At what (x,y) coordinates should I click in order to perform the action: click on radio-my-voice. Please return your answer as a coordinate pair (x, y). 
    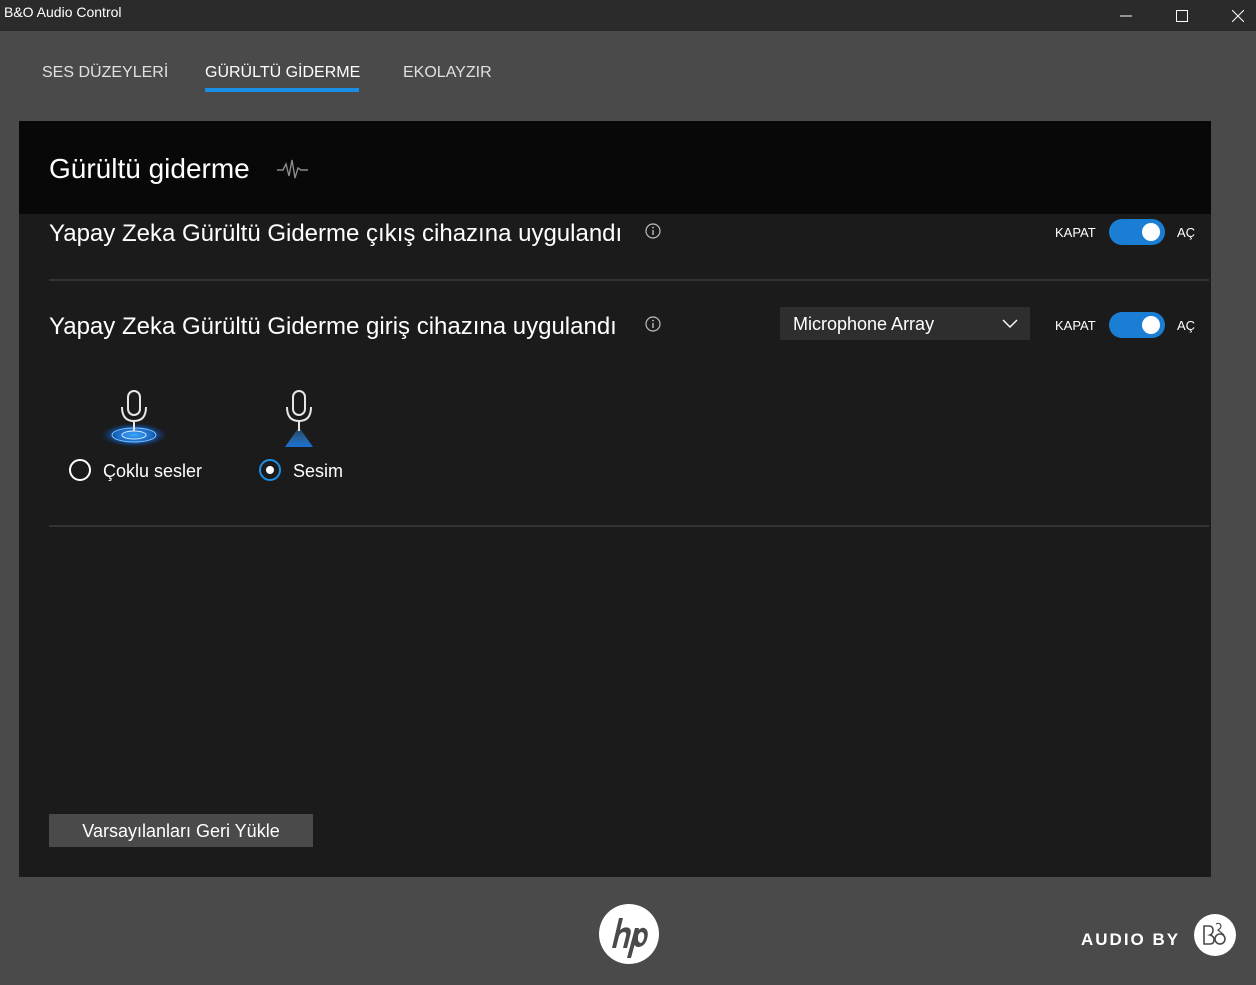
    Looking at the image, I should click on (270, 470).